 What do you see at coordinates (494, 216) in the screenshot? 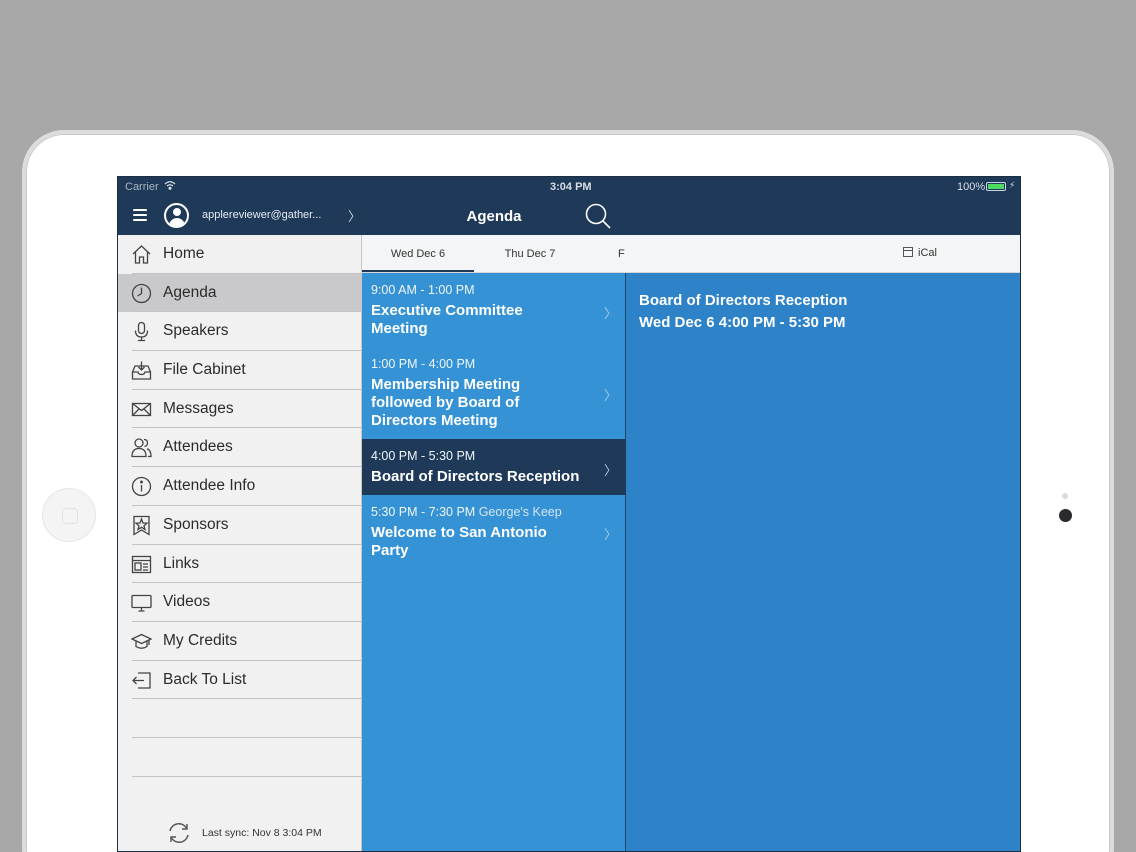
I see `agenda-header: Agenda` at bounding box center [494, 216].